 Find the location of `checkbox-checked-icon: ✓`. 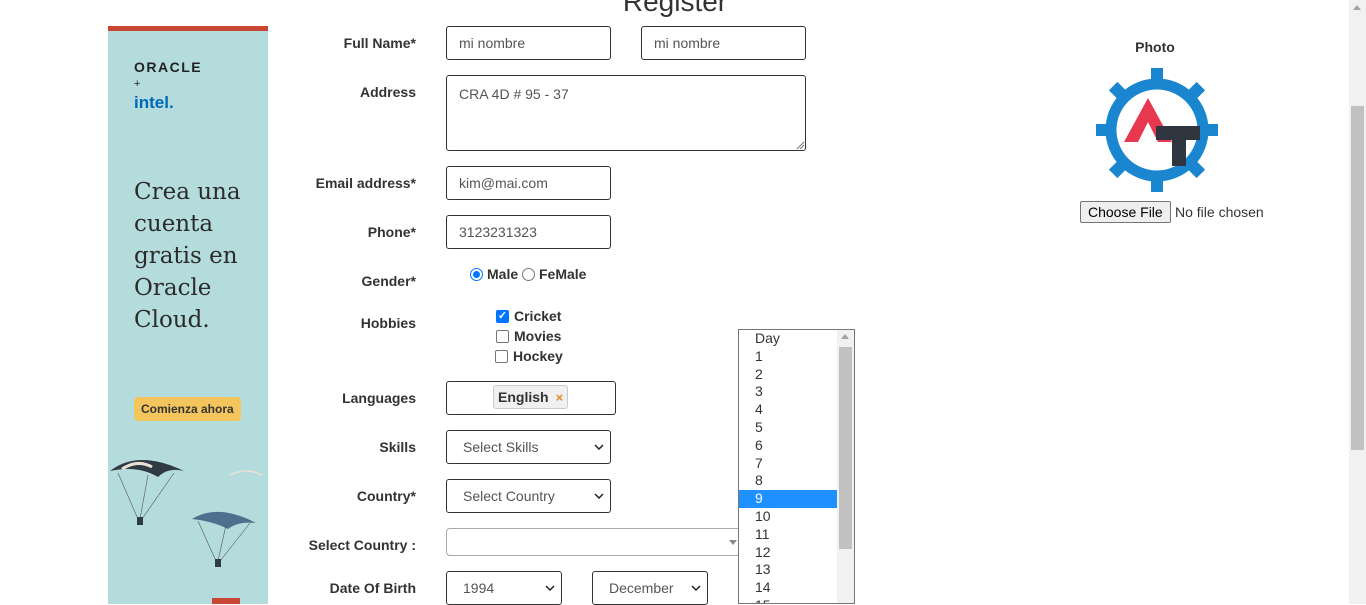

checkbox-checked-icon: ✓ is located at coordinates (502, 316).